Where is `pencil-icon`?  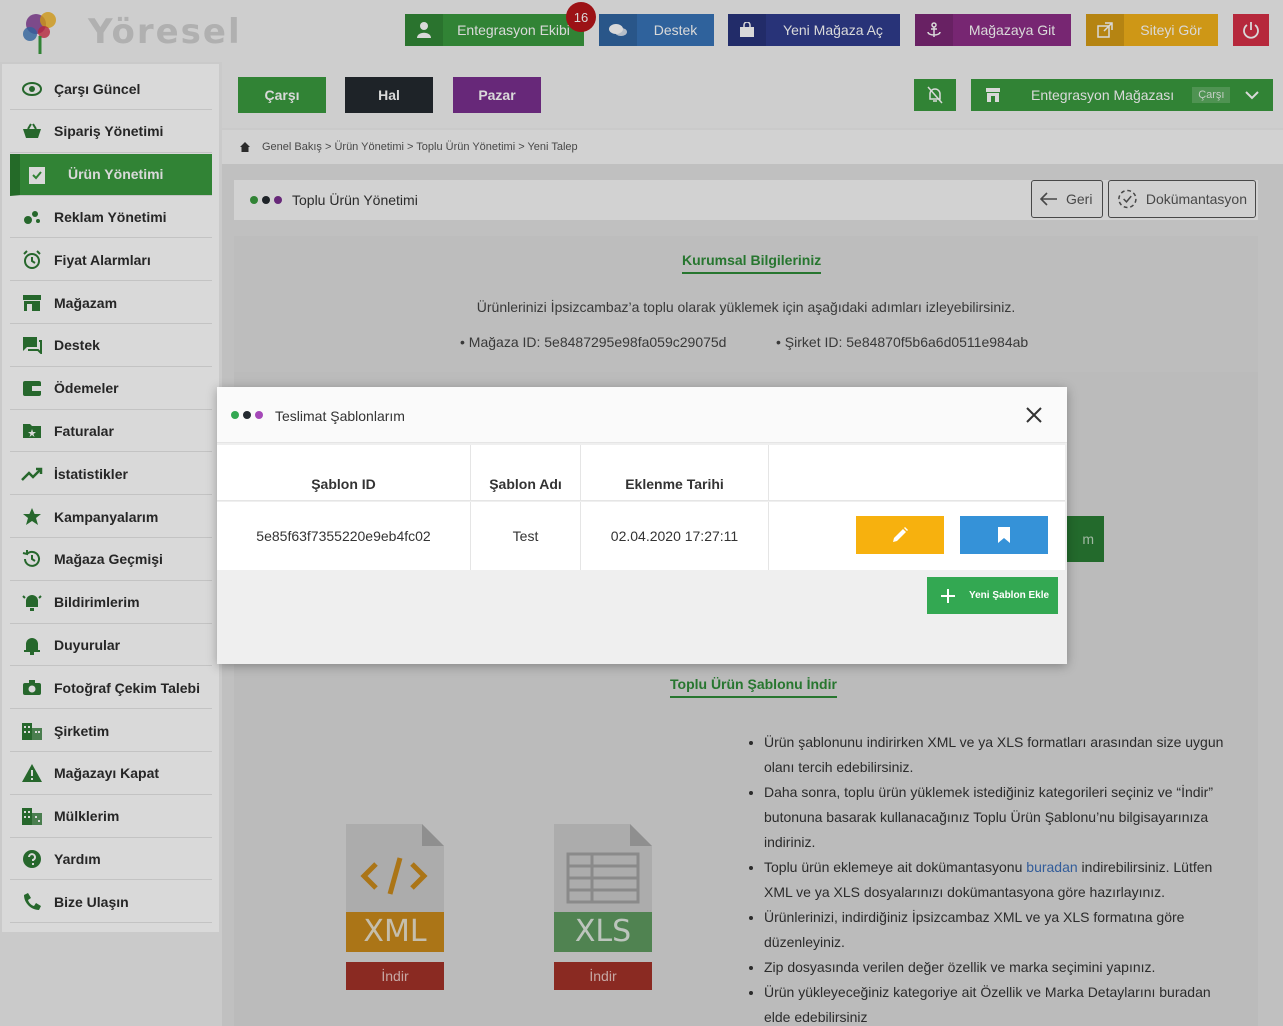 pencil-icon is located at coordinates (900, 534).